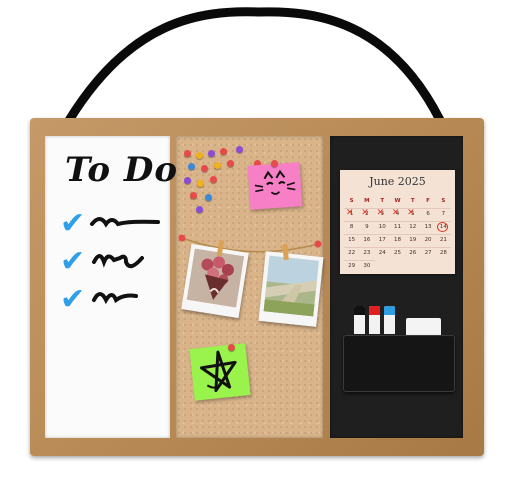 This screenshot has width=515, height=484. I want to click on calendar-day: 14, so click(443, 227).